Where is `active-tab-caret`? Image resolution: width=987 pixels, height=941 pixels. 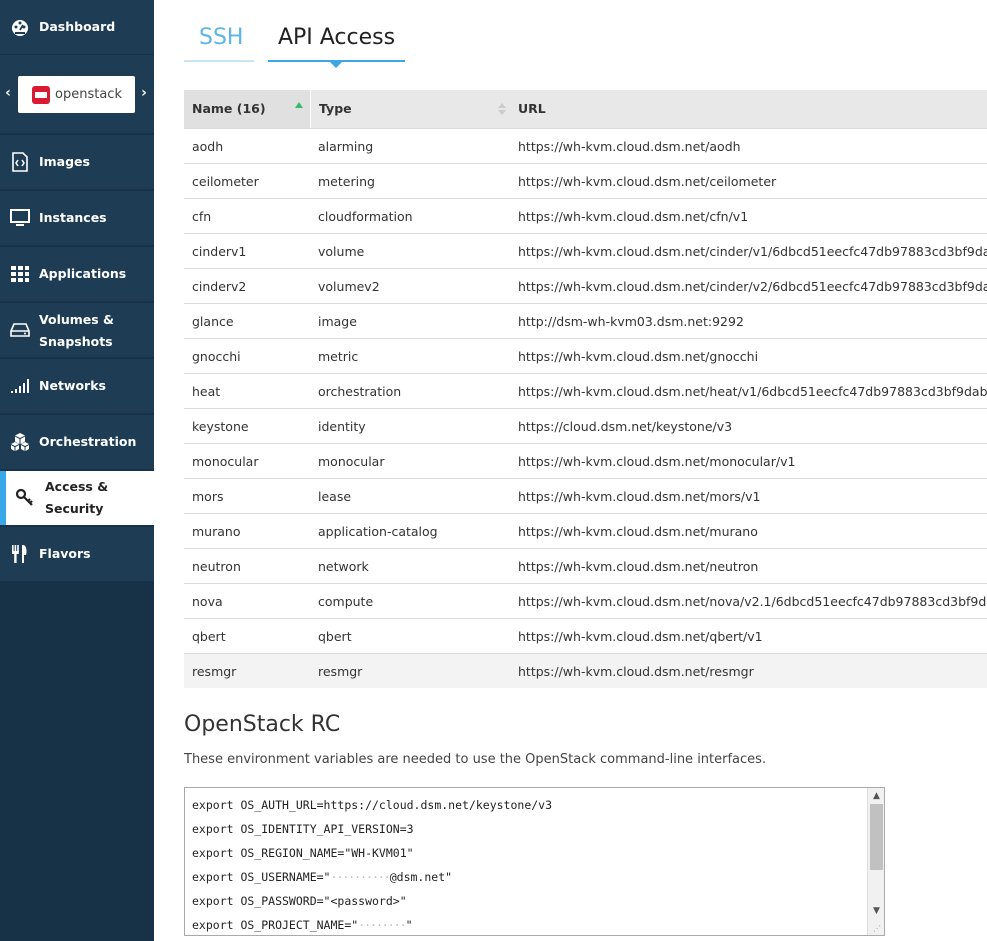
active-tab-caret is located at coordinates (336, 64).